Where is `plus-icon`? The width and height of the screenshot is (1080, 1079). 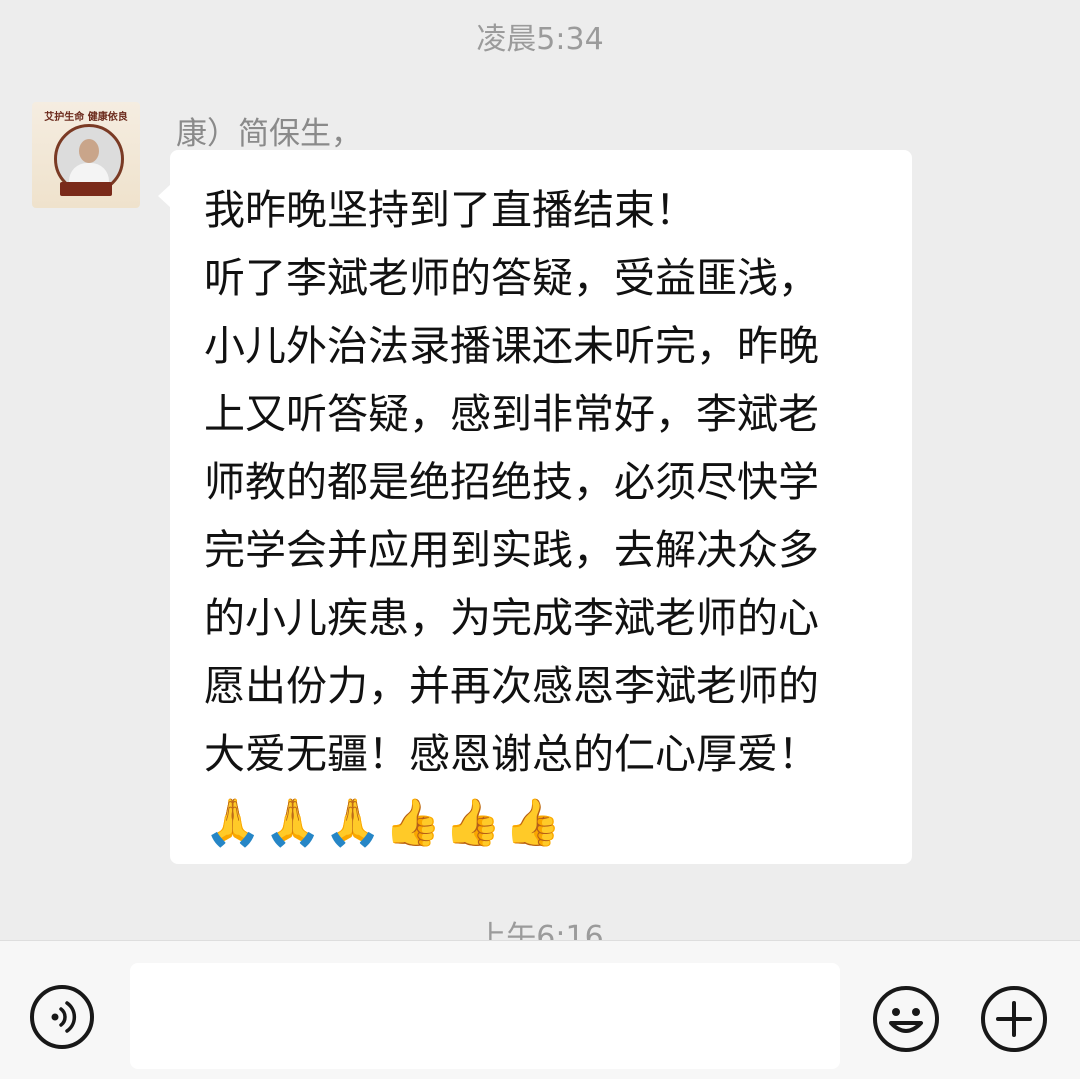
plus-icon is located at coordinates (1014, 1019).